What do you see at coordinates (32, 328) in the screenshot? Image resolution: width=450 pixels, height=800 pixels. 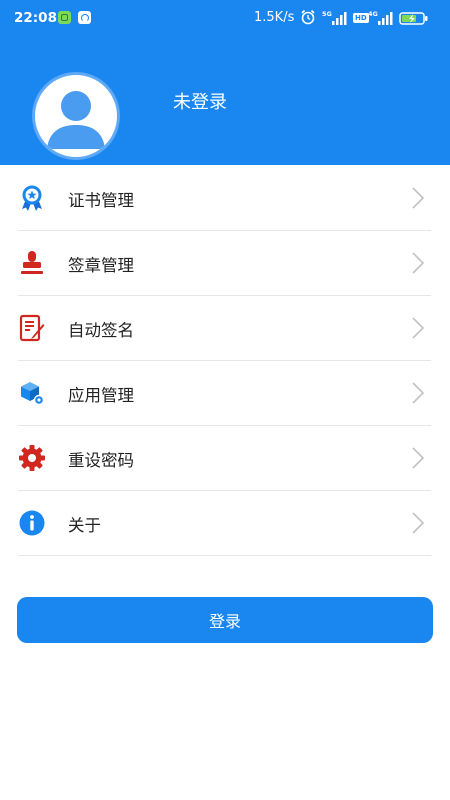 I see `signature-document-icon` at bounding box center [32, 328].